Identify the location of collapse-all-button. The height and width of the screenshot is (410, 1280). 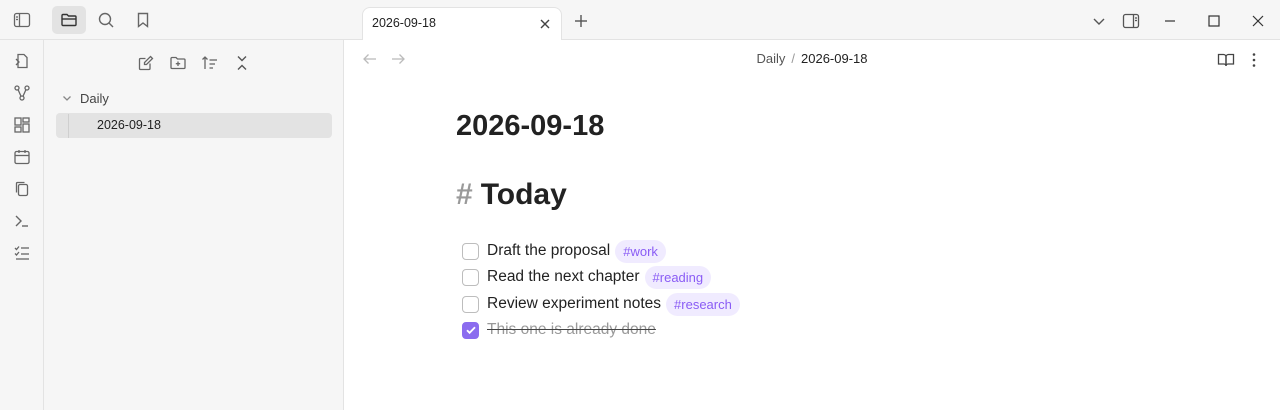
(242, 63).